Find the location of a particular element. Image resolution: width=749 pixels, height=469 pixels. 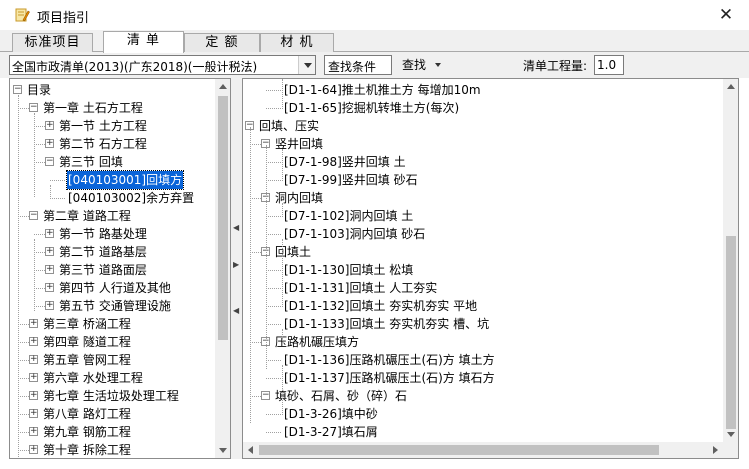

tree-item-label: 第一章 土石方工程 is located at coordinates (93, 108).